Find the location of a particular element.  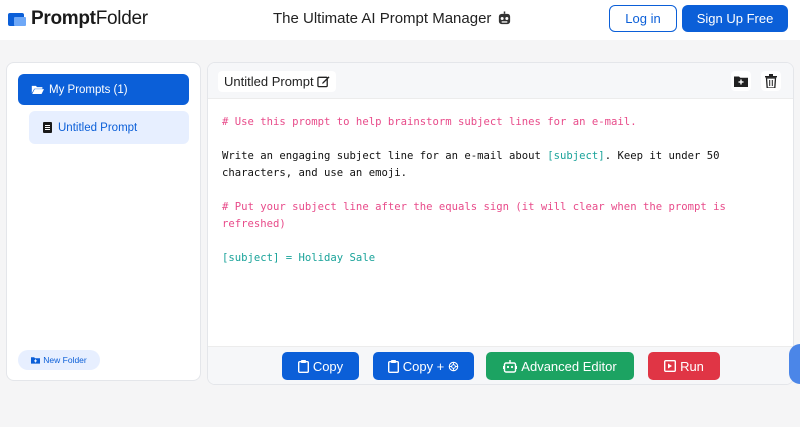

run-button: Run is located at coordinates (684, 366).